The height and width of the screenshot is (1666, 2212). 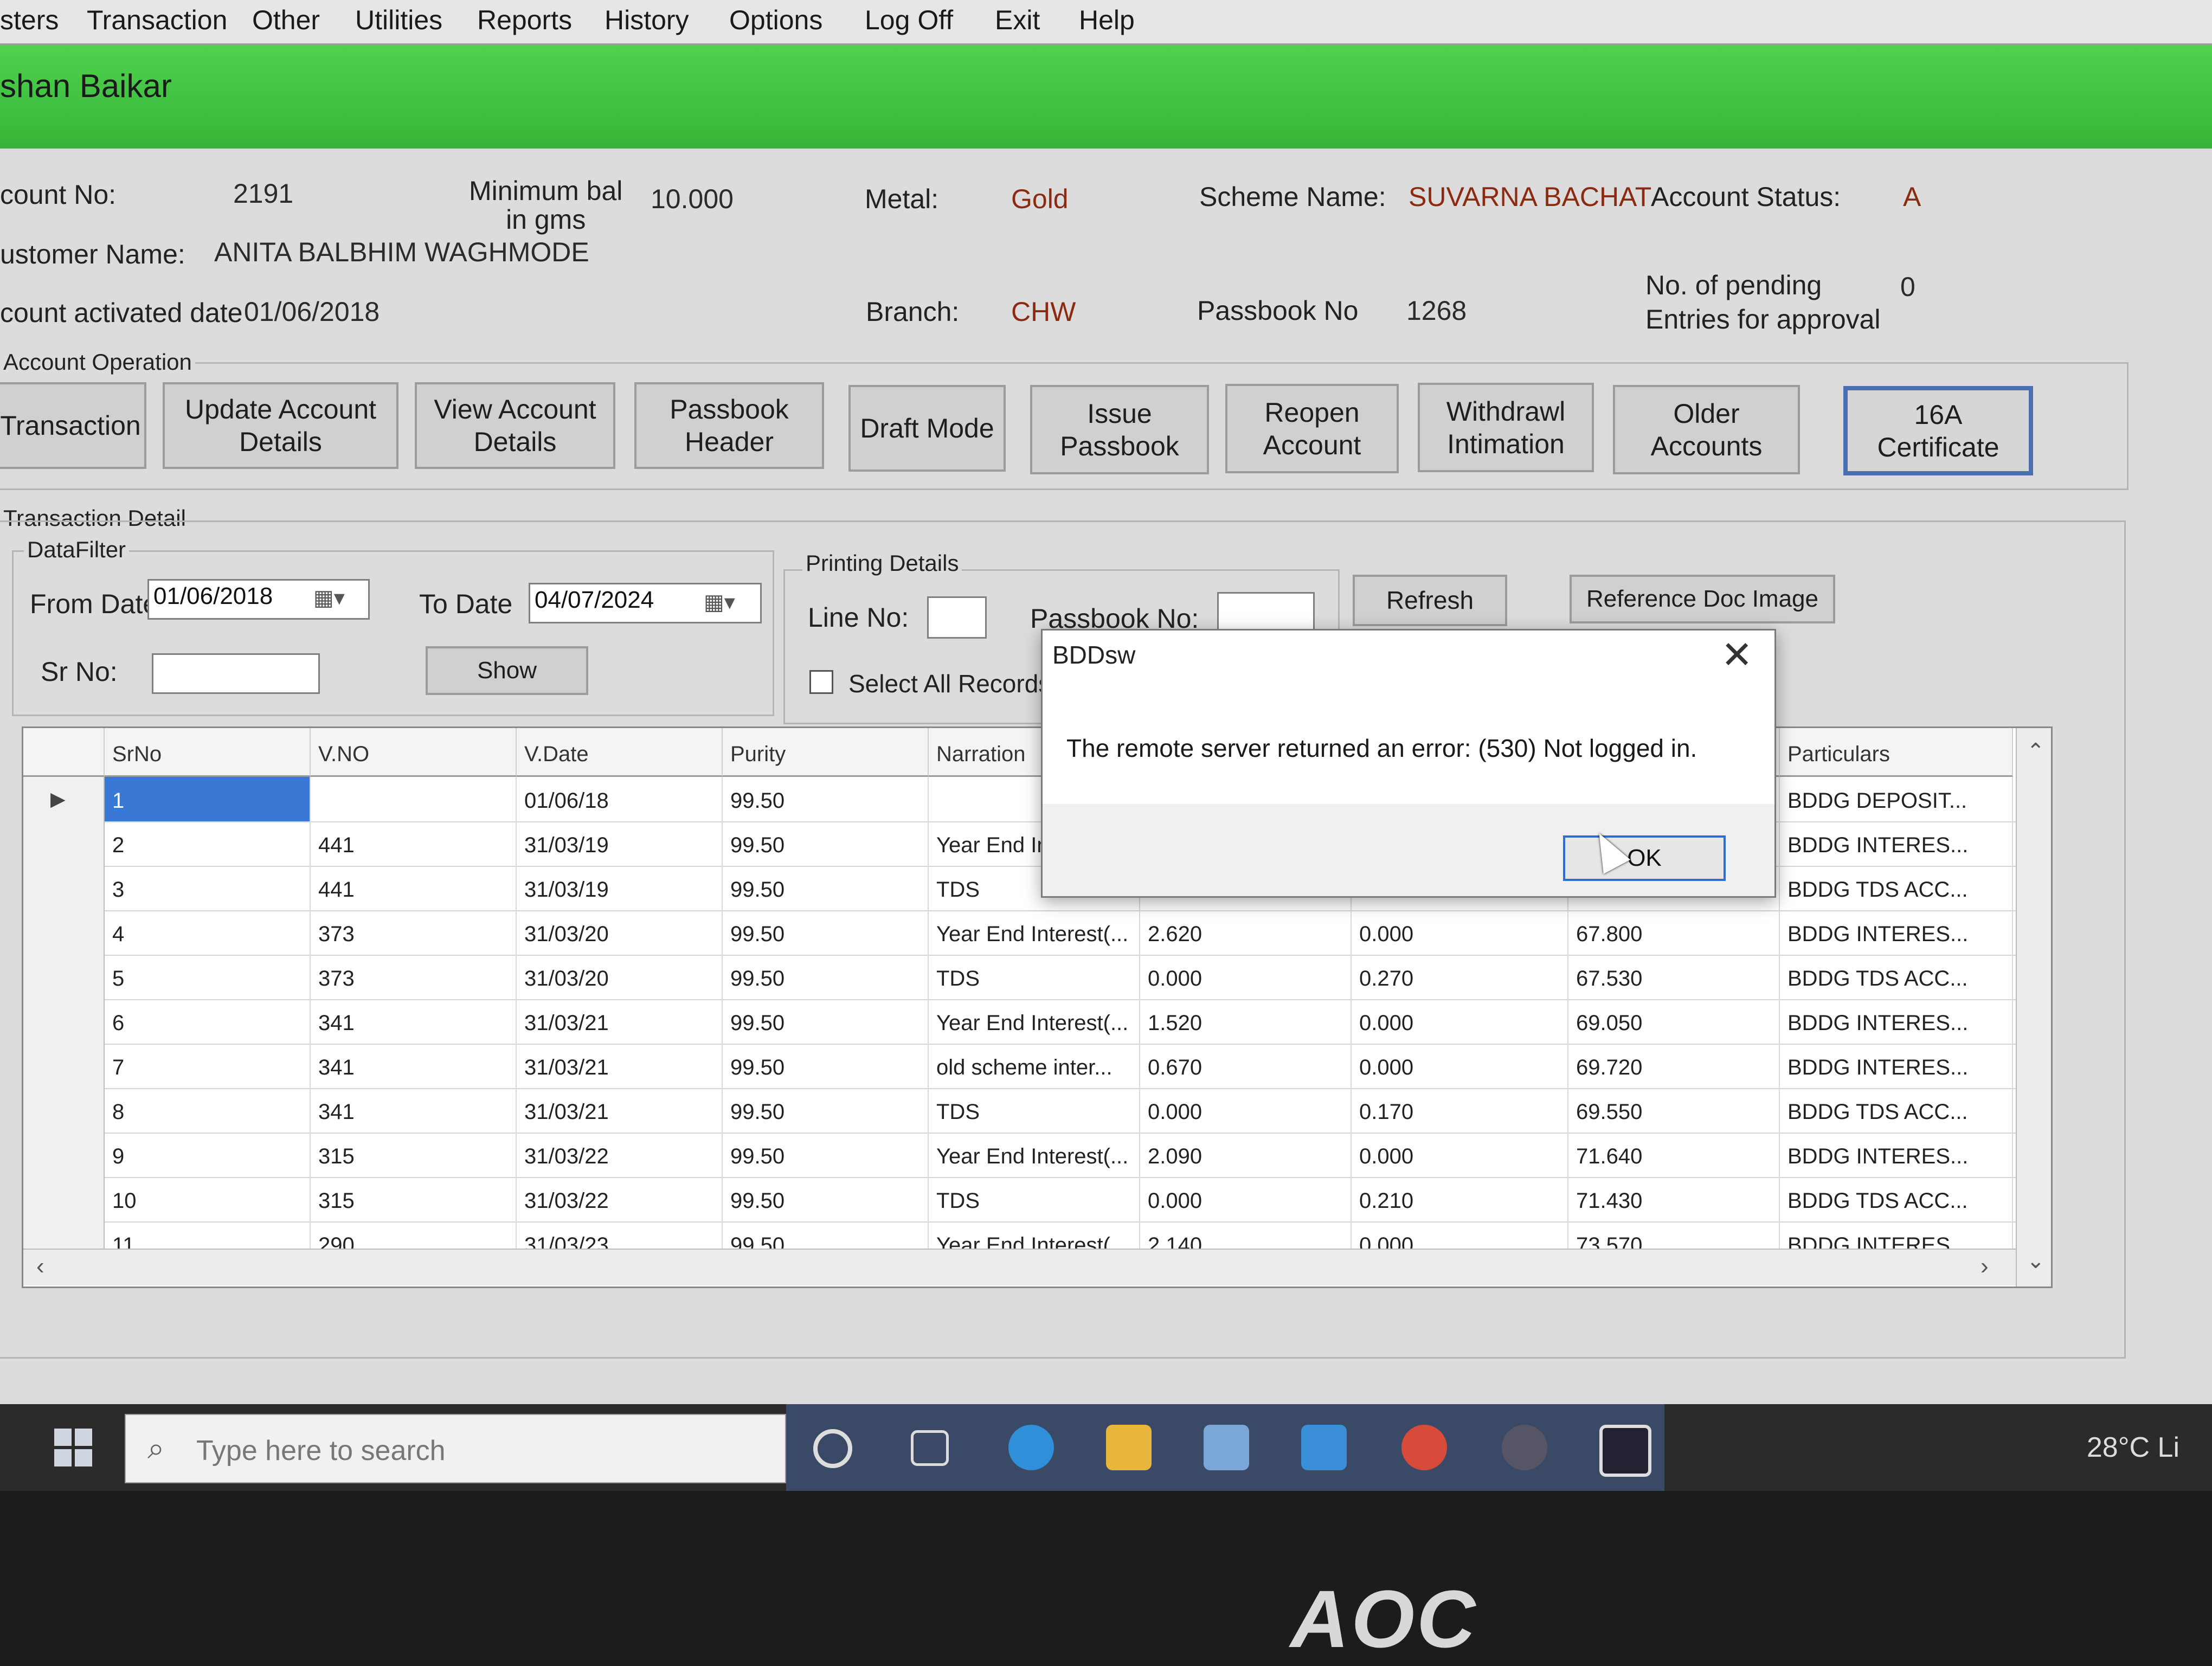 What do you see at coordinates (208, 977) in the screenshot?
I see `cell-srno: 5` at bounding box center [208, 977].